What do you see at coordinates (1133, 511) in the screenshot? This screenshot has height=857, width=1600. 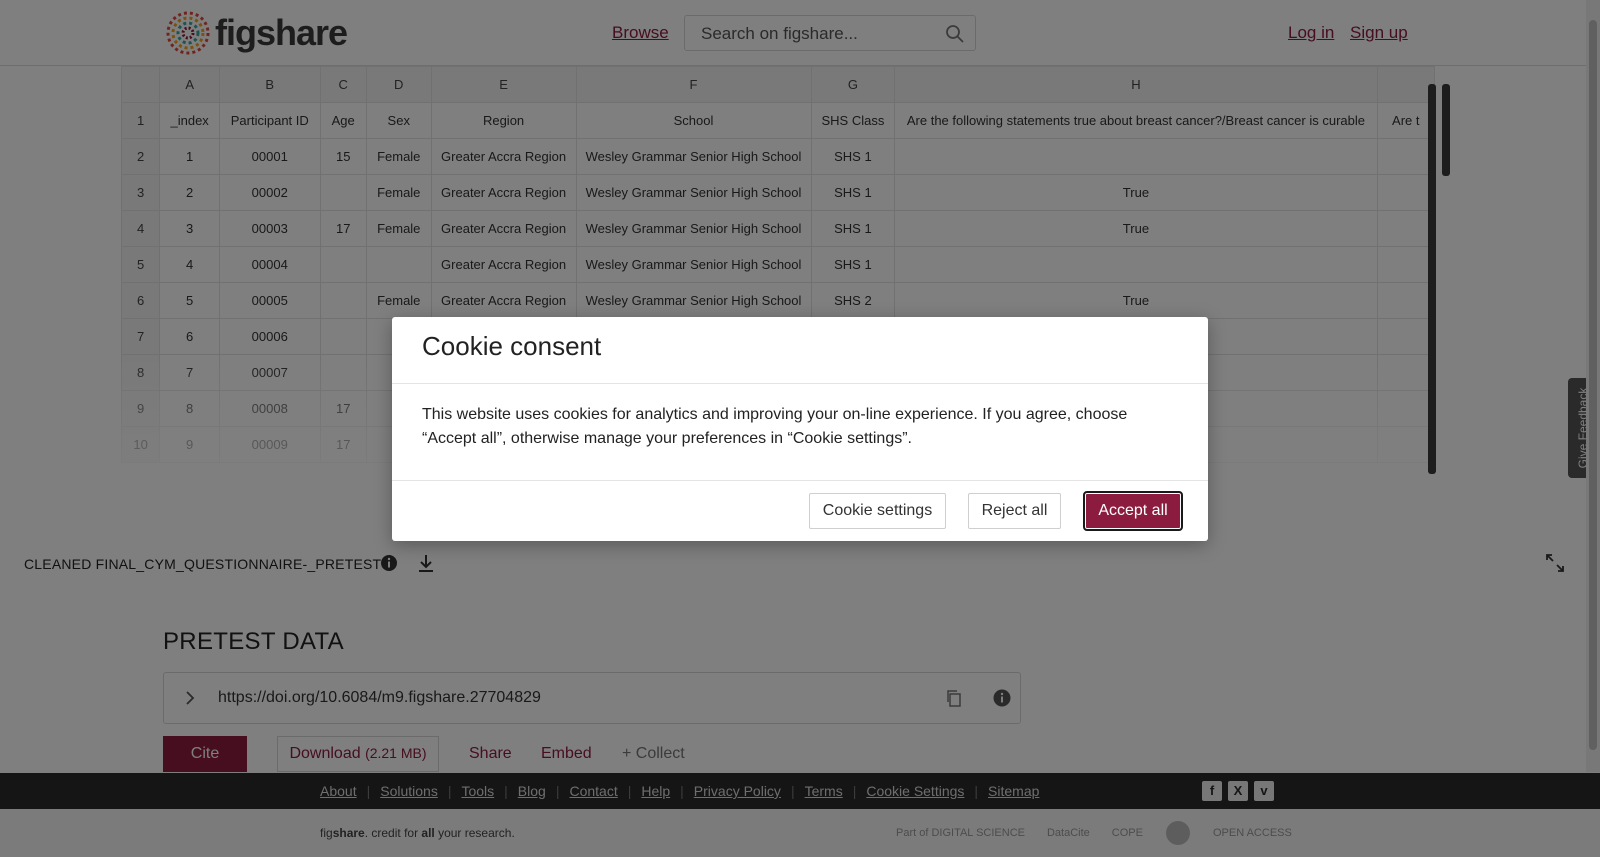 I see `accept-all-button: Accept all` at bounding box center [1133, 511].